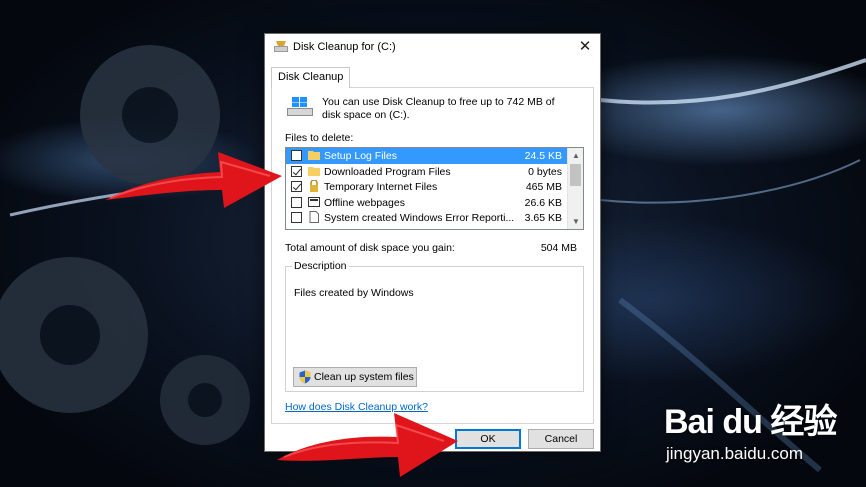  What do you see at coordinates (364, 377) in the screenshot?
I see `clean-up-system-files-label: Clean up system files` at bounding box center [364, 377].